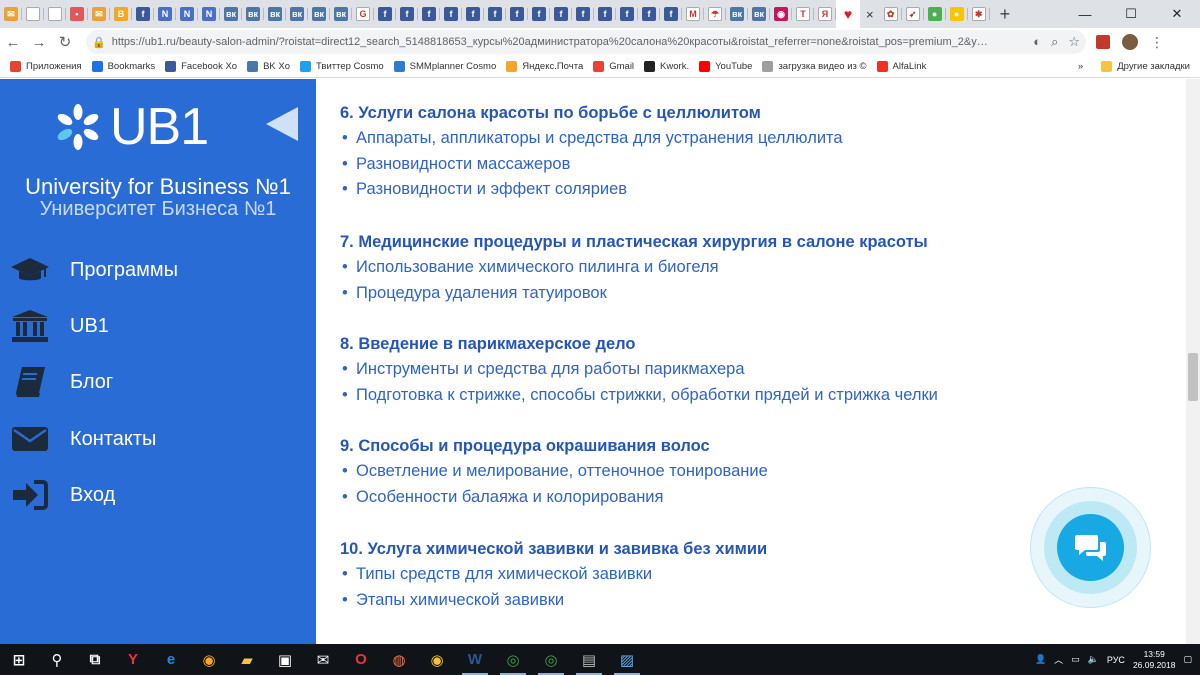  Describe the element at coordinates (46, 66) in the screenshot. I see `bookmark-item: Приложения` at that location.